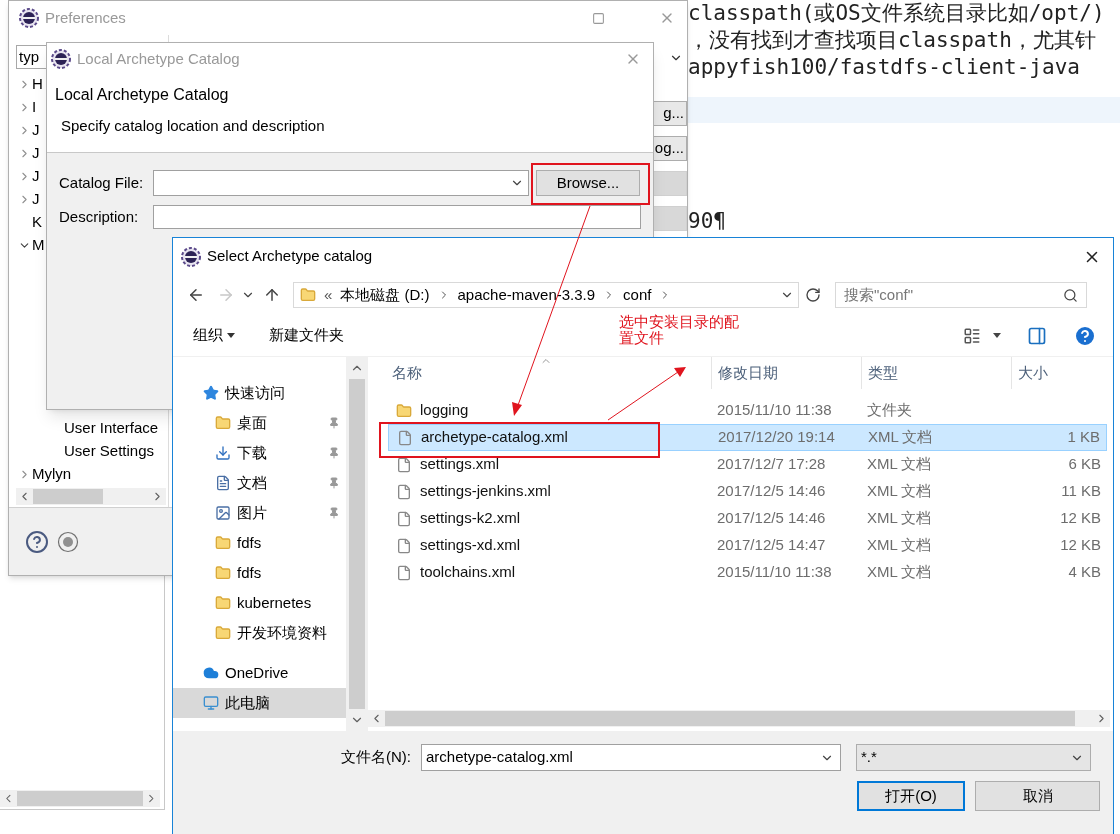 Image resolution: width=1120 pixels, height=834 pixels. Describe the element at coordinates (38, 245) in the screenshot. I see `tree-item: M` at that location.